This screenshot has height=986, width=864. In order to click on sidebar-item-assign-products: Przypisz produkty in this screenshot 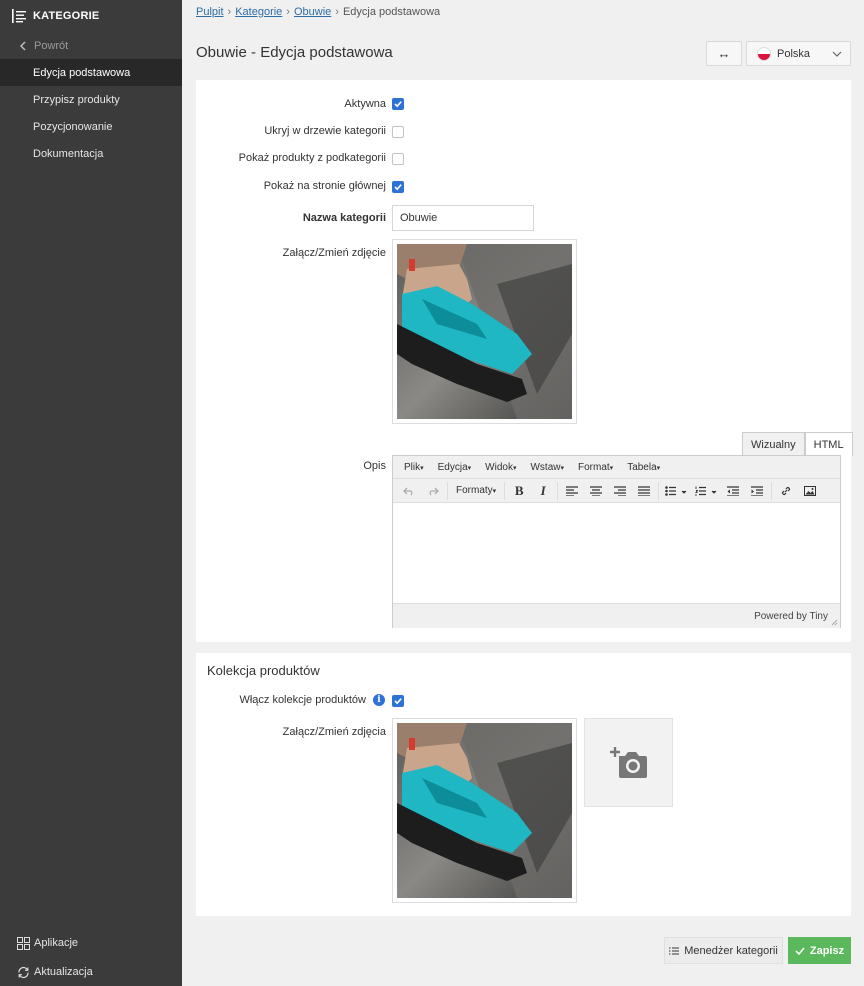, I will do `click(91, 99)`.